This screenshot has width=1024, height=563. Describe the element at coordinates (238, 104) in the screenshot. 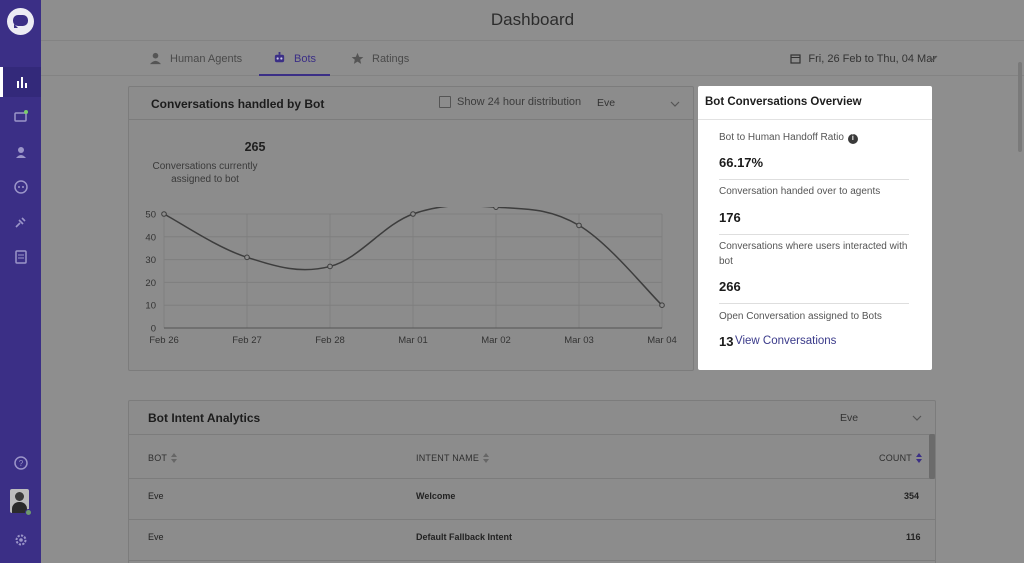

I see `chart-card-title: Conversations handled by Bot` at that location.